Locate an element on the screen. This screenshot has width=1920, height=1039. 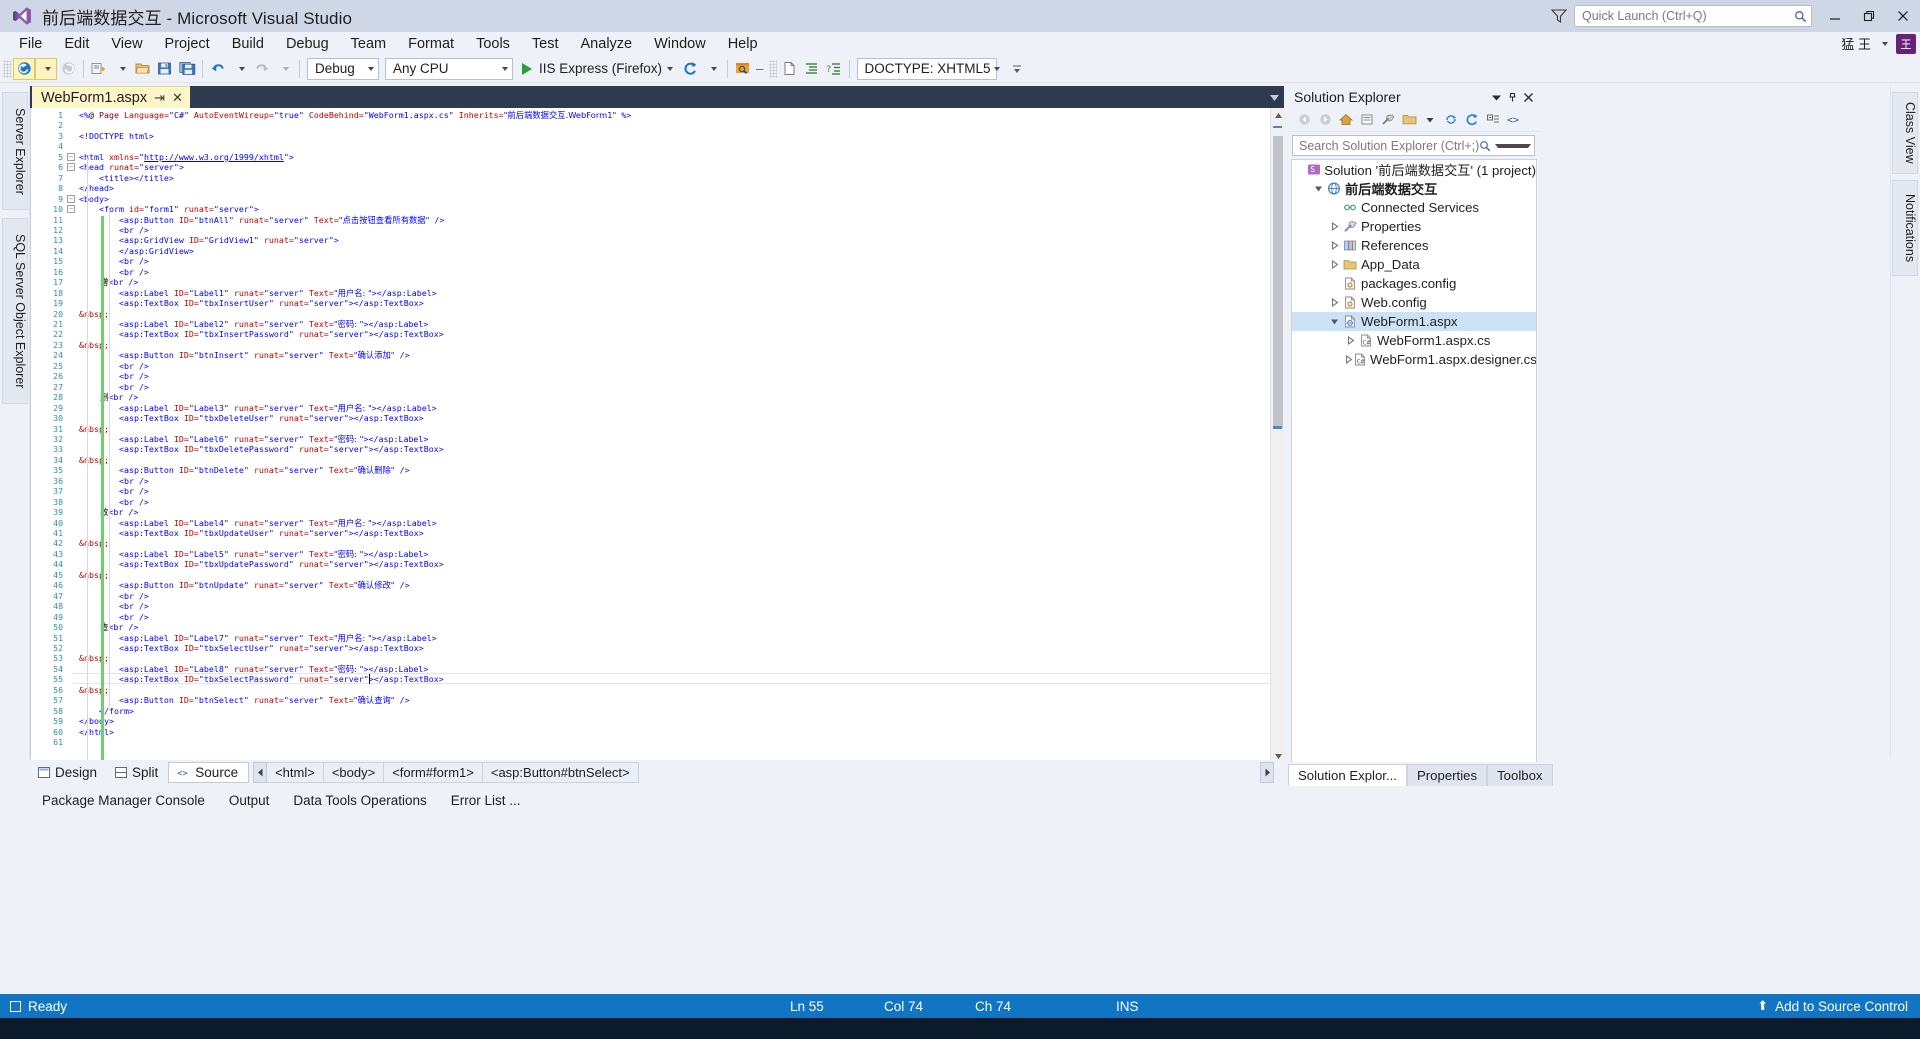
code-line: 15 <br /> is located at coordinates (657, 261).